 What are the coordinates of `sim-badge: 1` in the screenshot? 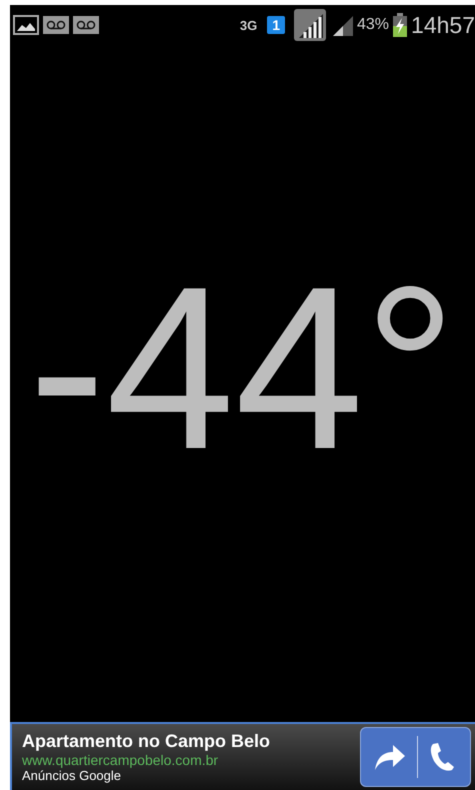 It's located at (276, 25).